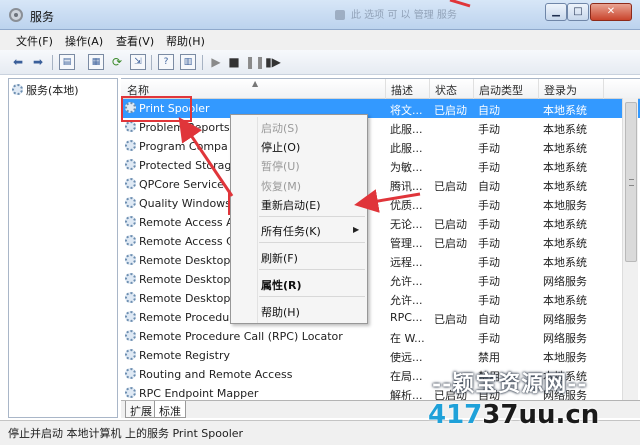 This screenshot has height=445, width=640. Describe the element at coordinates (541, 415) in the screenshot. I see `watermark-url-part-b: 37uu.cn` at that location.